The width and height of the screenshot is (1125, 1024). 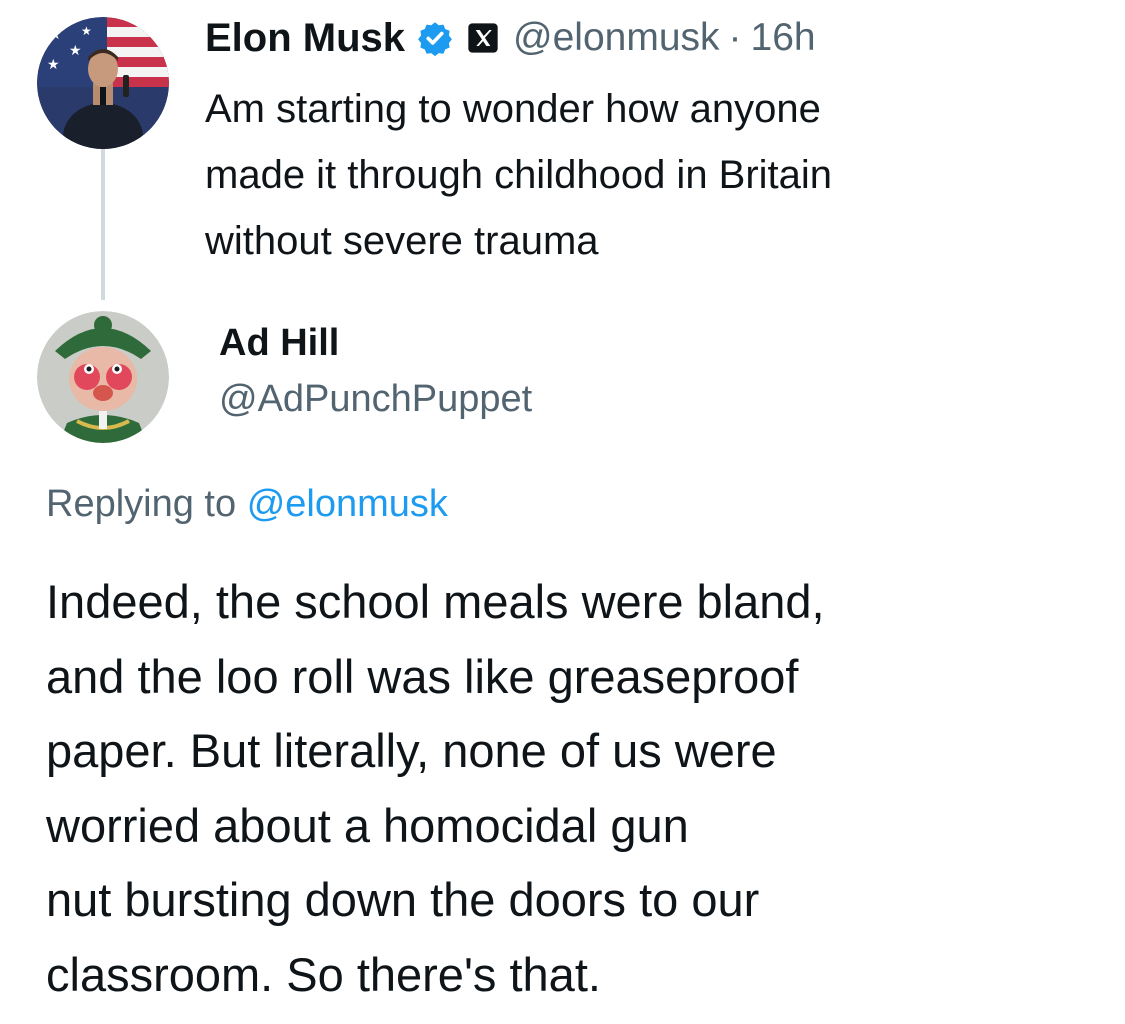 I want to click on thread-connector-line, so click(x=103, y=224).